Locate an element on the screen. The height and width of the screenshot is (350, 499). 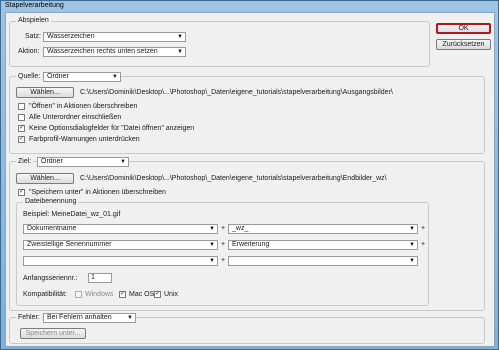
fehler-label: Fehler: is located at coordinates (29, 317).